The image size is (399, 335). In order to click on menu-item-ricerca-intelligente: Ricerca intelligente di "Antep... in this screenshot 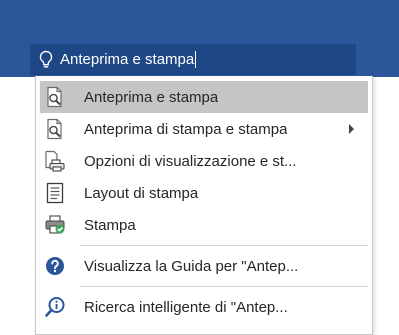, I will do `click(204, 307)`.